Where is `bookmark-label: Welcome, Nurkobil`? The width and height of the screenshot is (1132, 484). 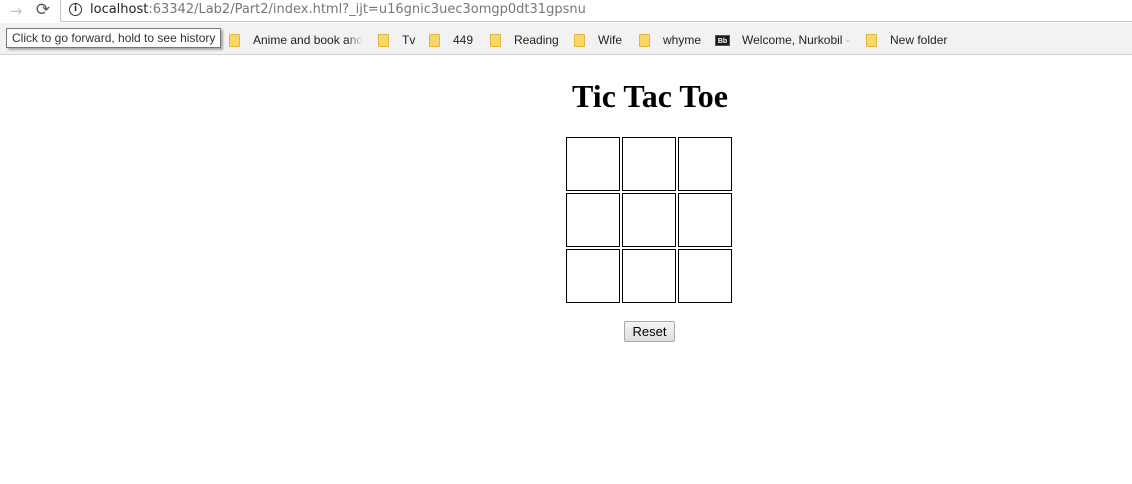 bookmark-label: Welcome, Nurkobil is located at coordinates (792, 40).